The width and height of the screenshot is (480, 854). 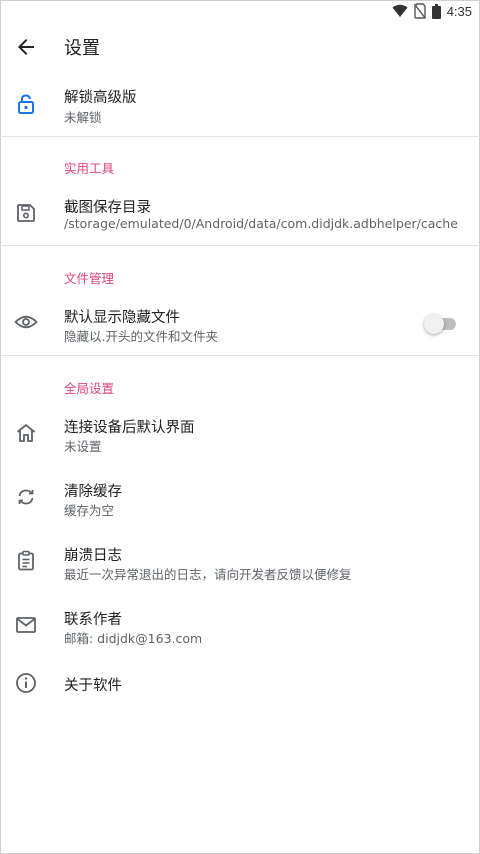 I want to click on pref-crash-log: 崩溃日志 最近一次异常退出的日志，请向开发者反馈以便修复, so click(x=240, y=564).